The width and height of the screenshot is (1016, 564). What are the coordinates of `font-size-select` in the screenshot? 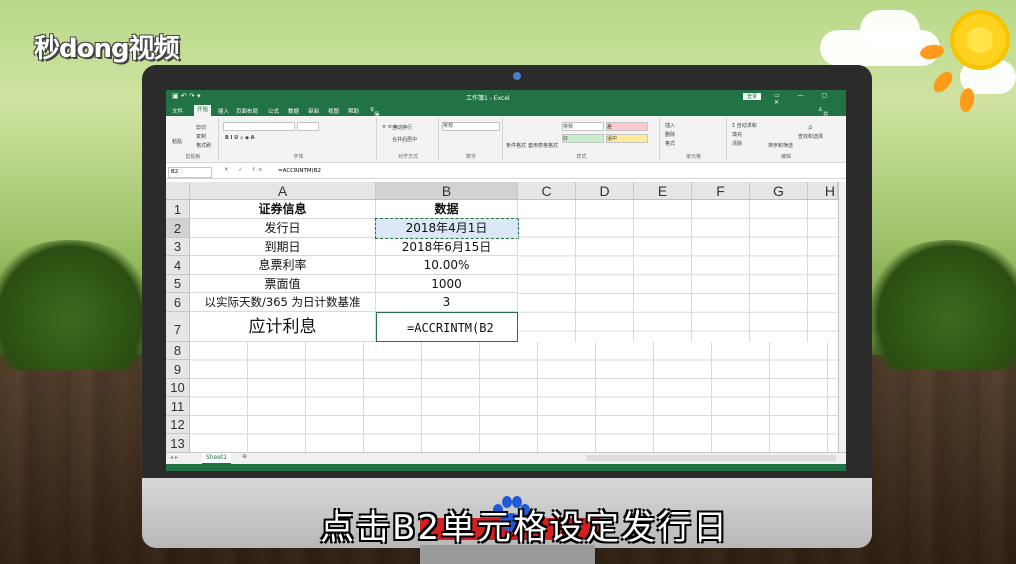 It's located at (308, 126).